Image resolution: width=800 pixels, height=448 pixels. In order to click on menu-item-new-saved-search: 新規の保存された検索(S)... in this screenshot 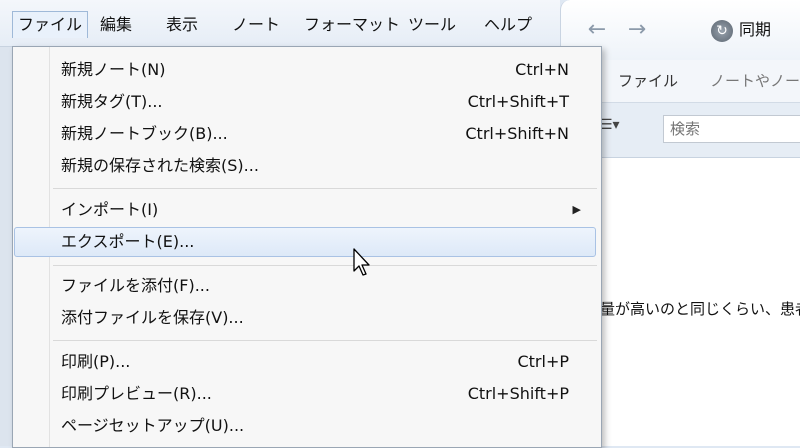, I will do `click(306, 166)`.